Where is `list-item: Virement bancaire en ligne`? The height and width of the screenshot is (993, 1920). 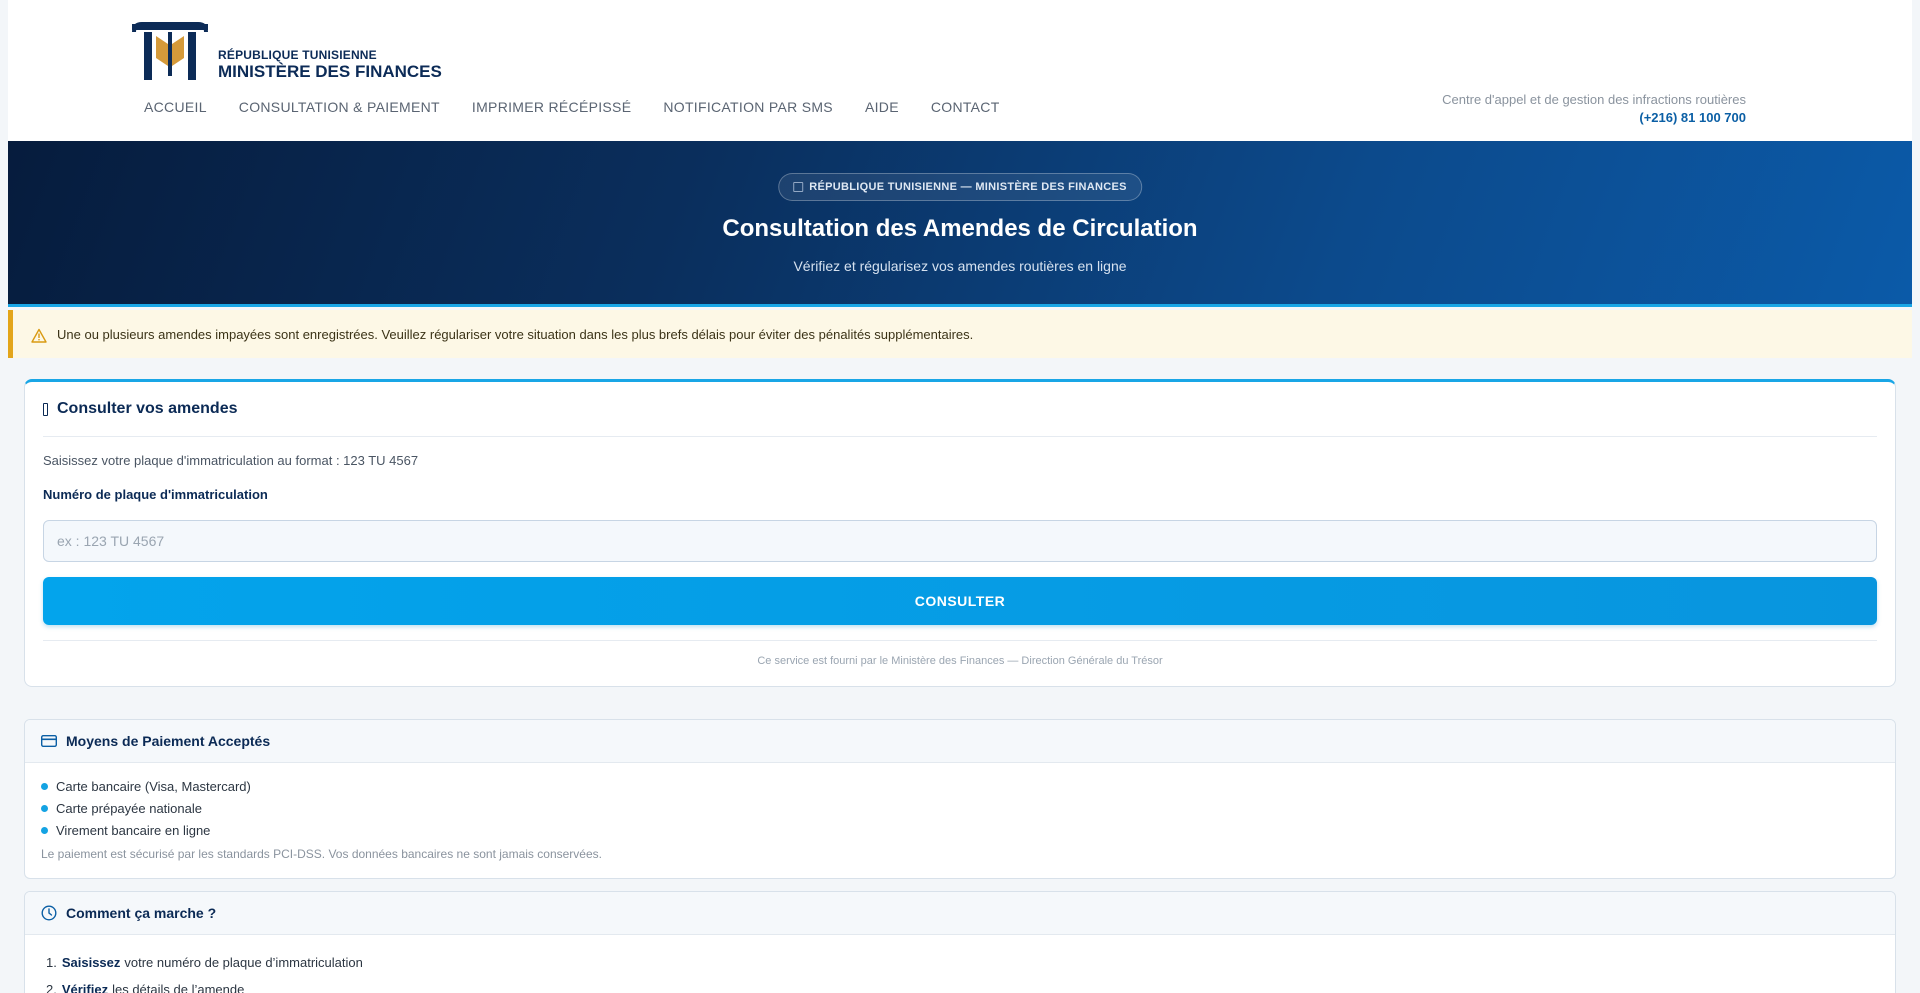 list-item: Virement bancaire en ligne is located at coordinates (968, 830).